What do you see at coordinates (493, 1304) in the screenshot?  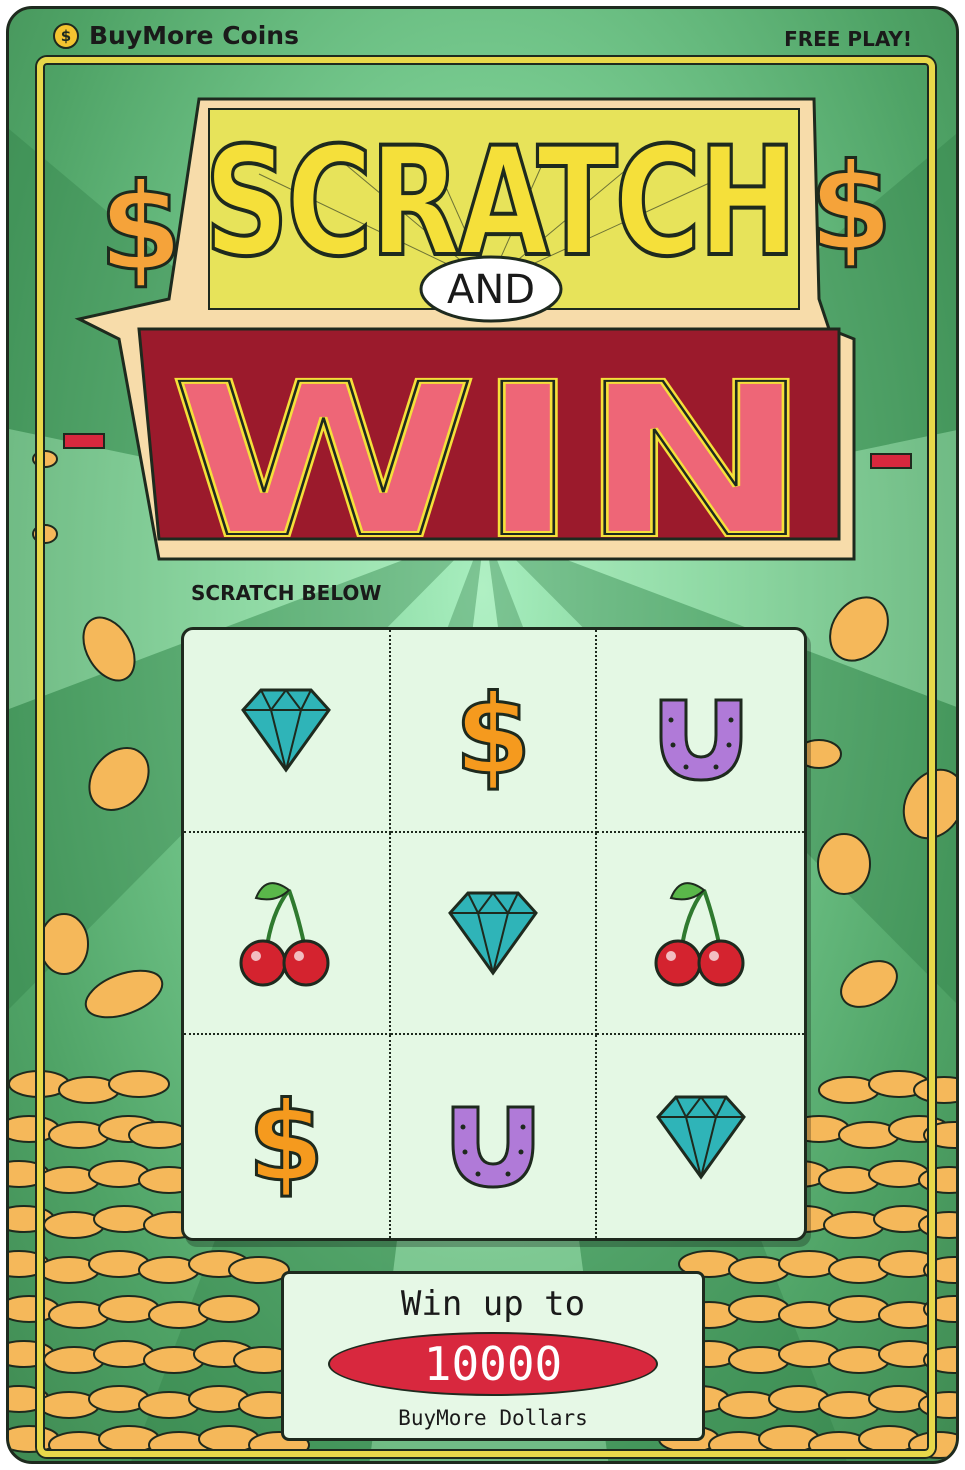 I see `prize-title: Win up to` at bounding box center [493, 1304].